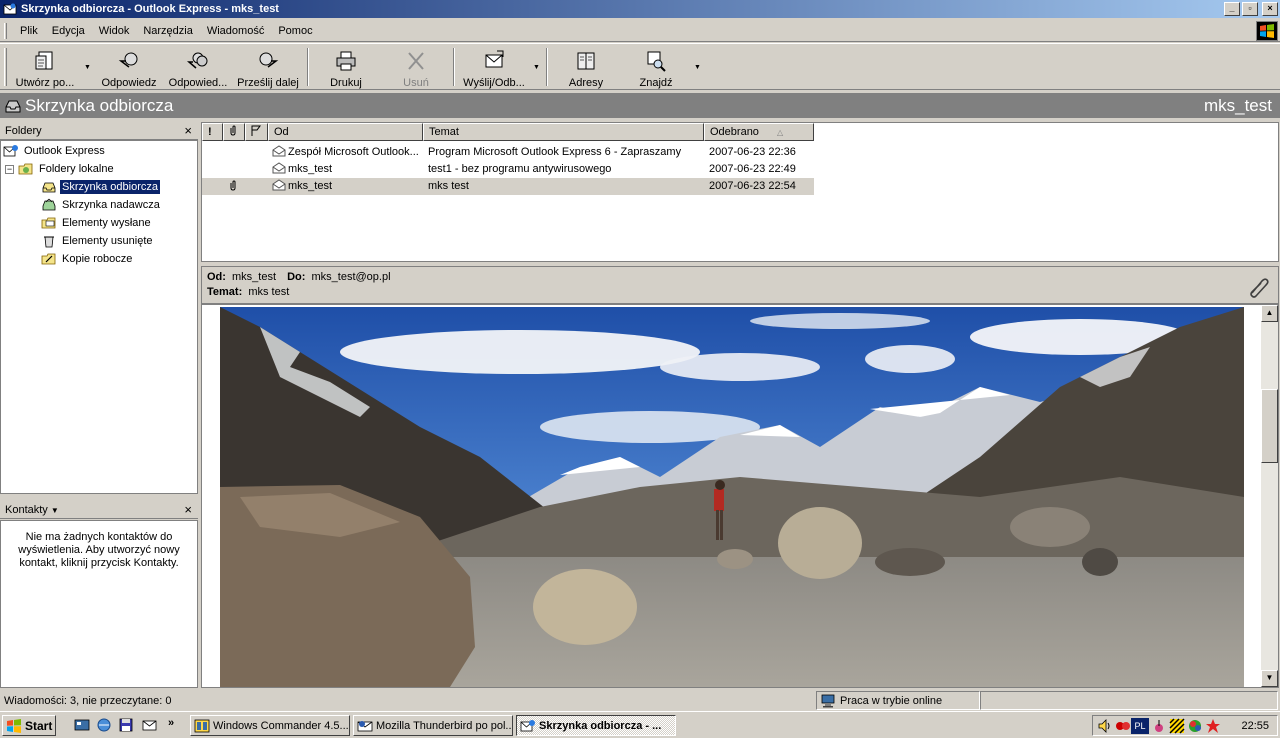 This screenshot has height=738, width=1280. What do you see at coordinates (1140, 726) in the screenshot?
I see `language-indicator: PL` at bounding box center [1140, 726].